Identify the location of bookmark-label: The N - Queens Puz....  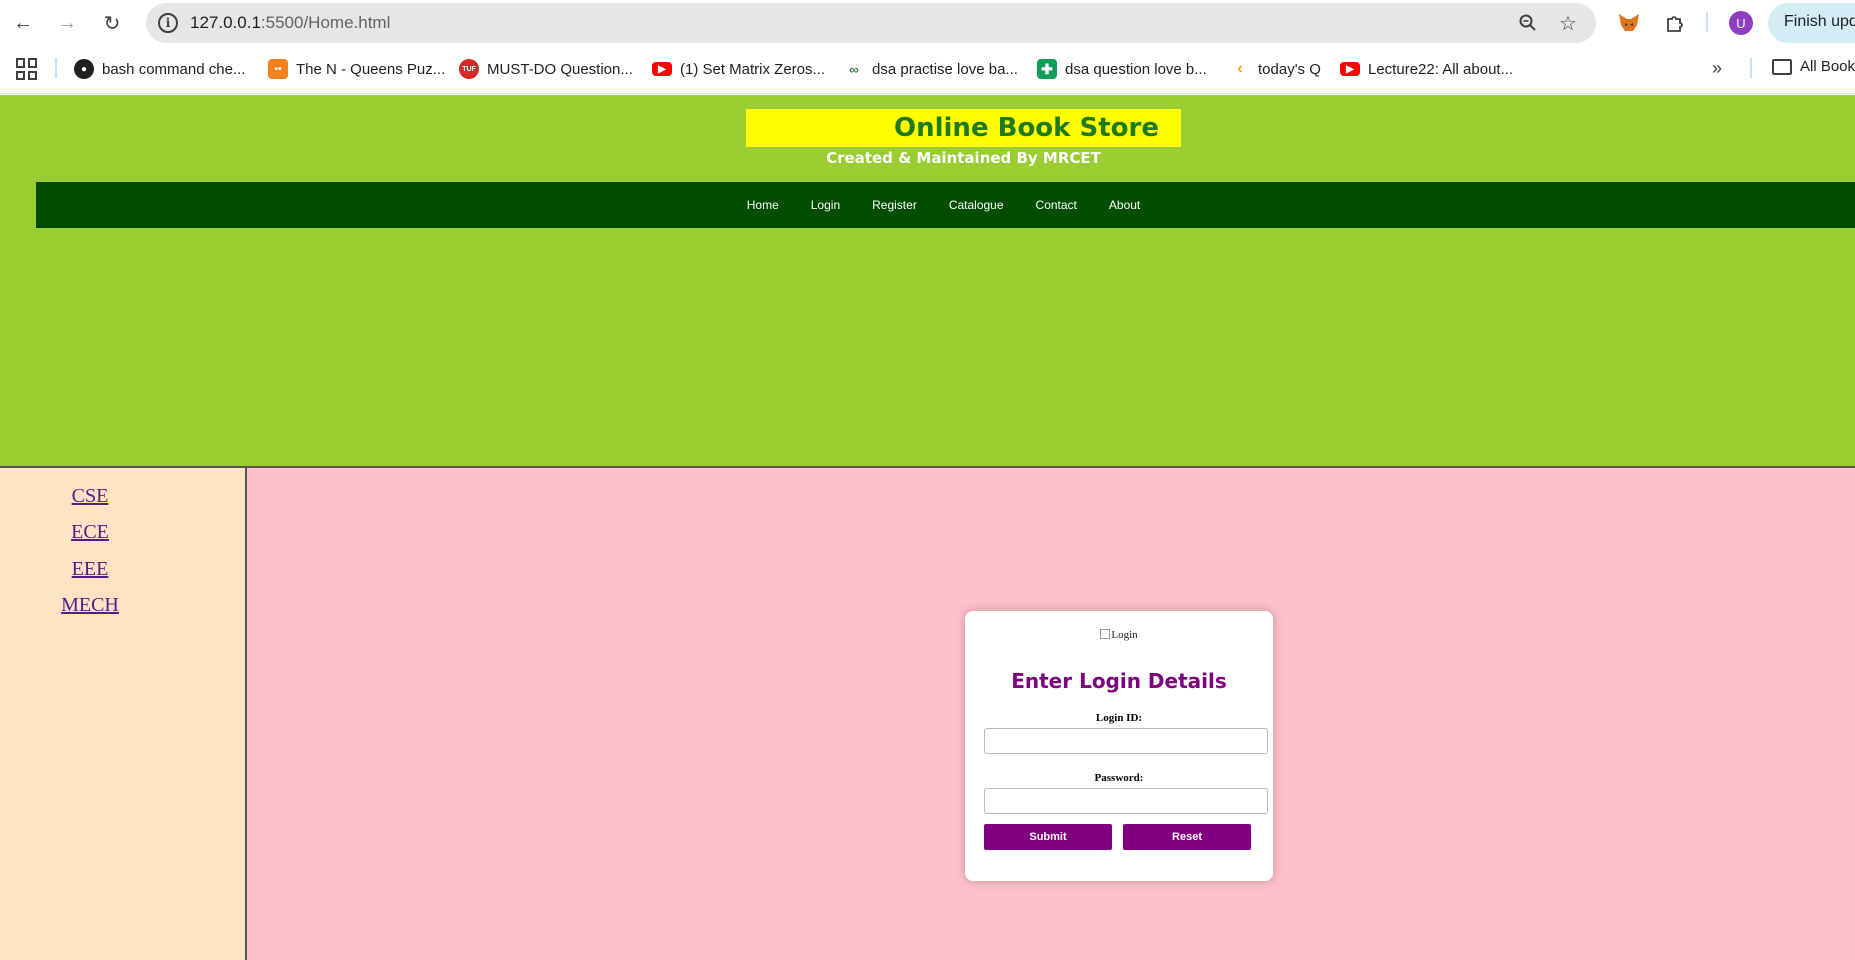
(371, 69).